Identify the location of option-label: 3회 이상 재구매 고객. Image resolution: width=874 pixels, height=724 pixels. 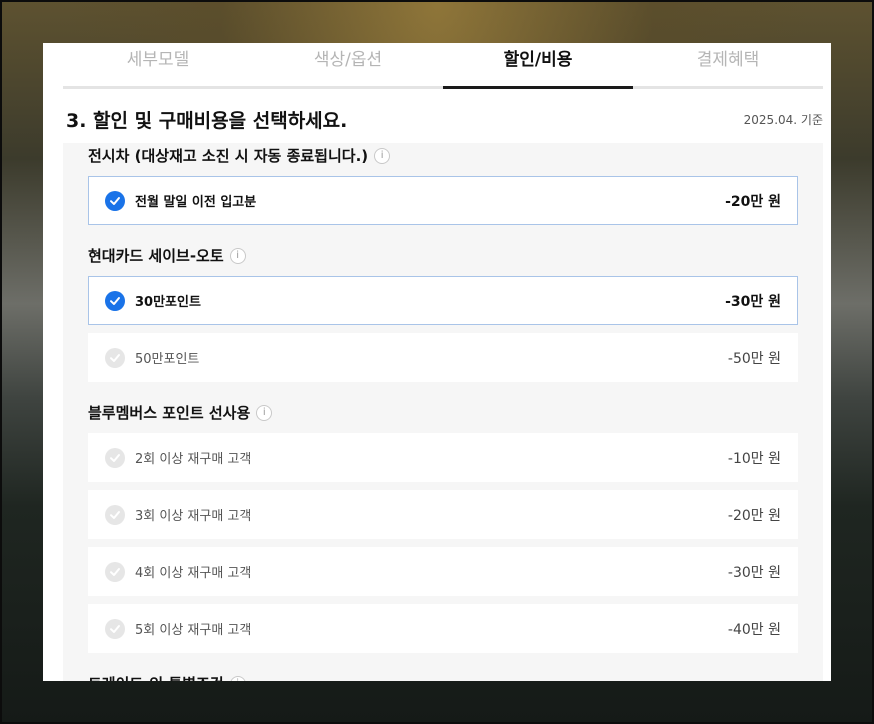
(193, 516).